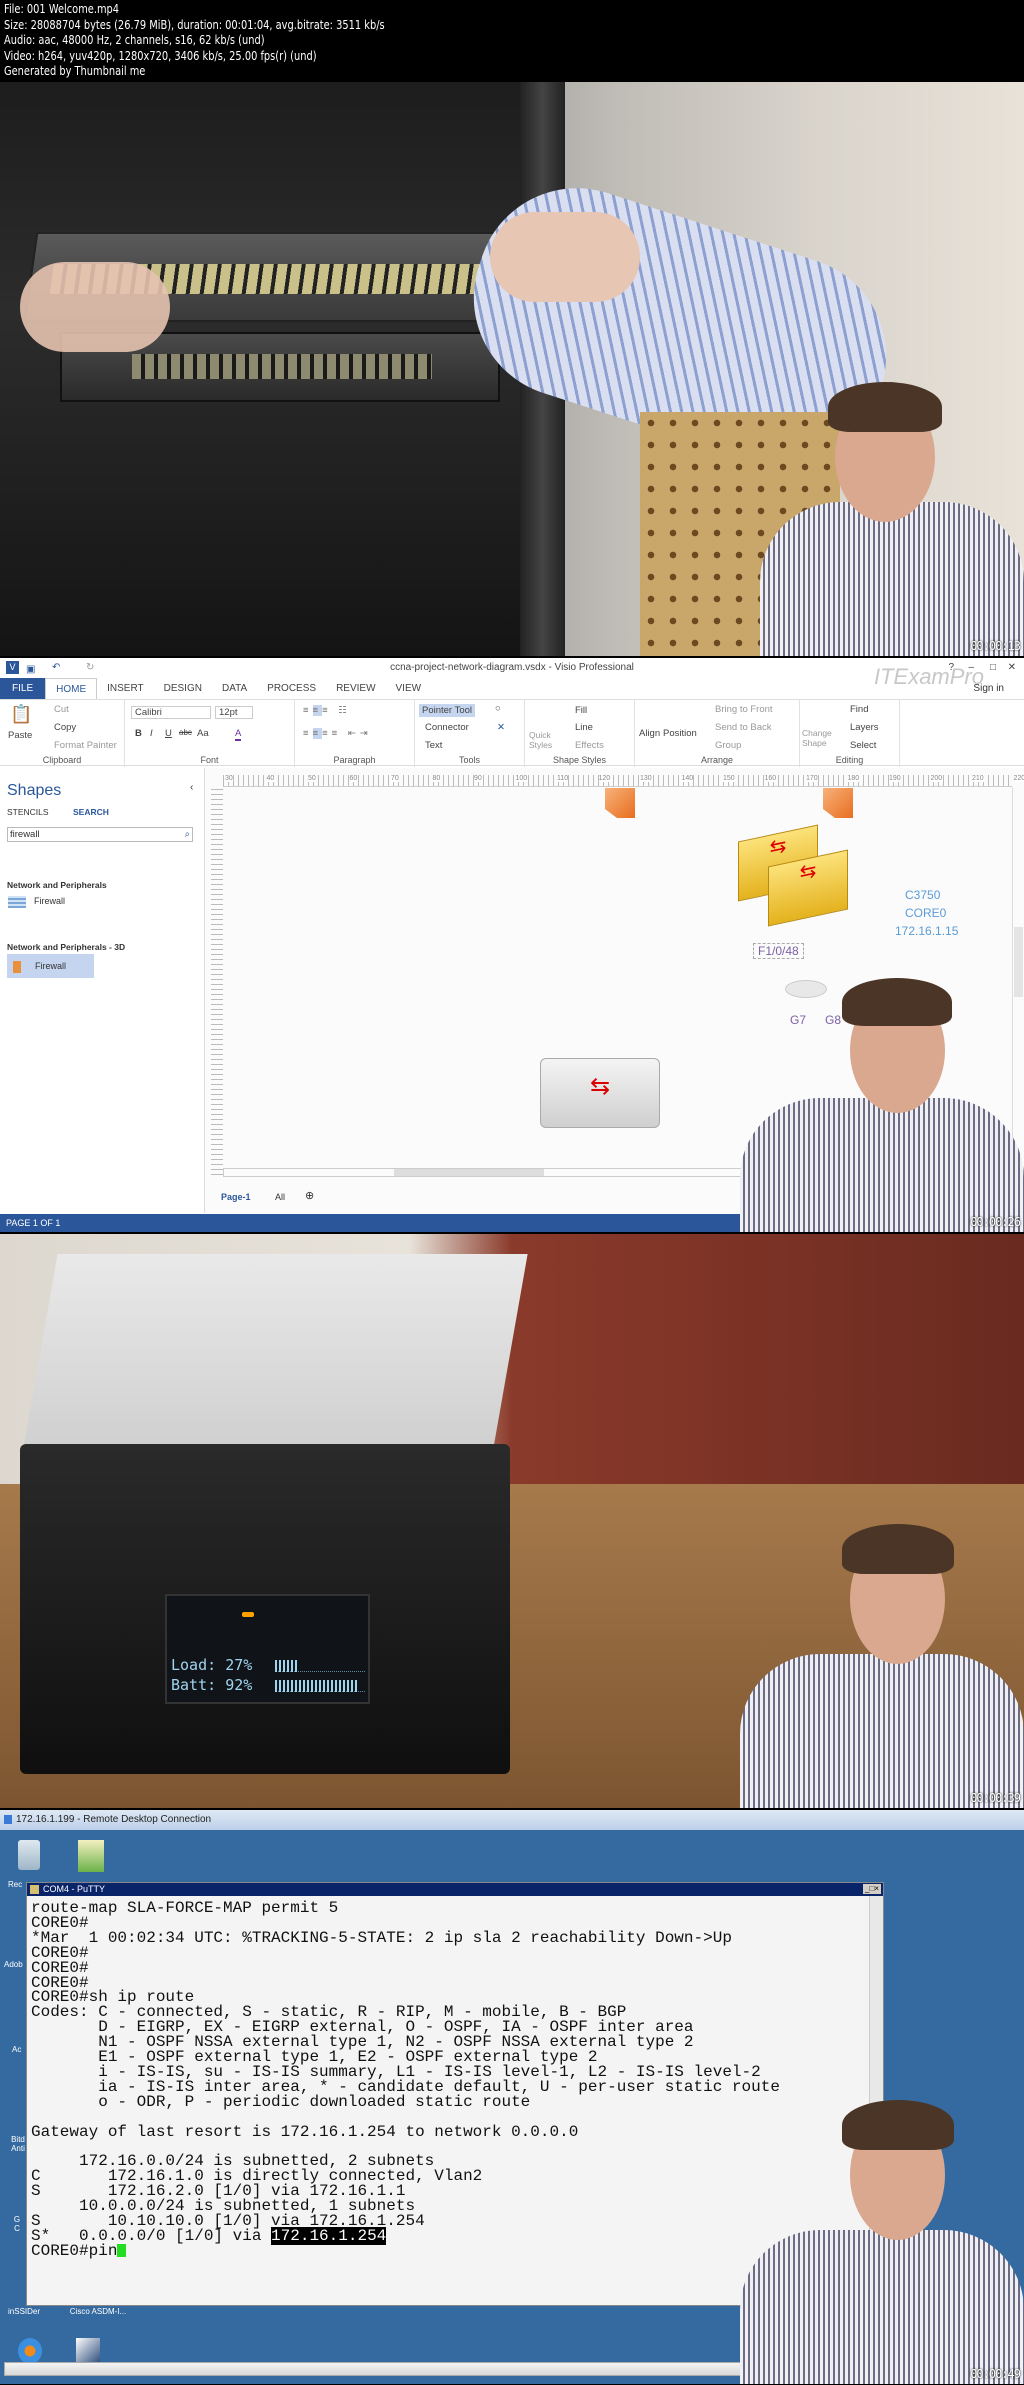 The image size is (1024, 2385). I want to click on tab-file: FILE, so click(23, 688).